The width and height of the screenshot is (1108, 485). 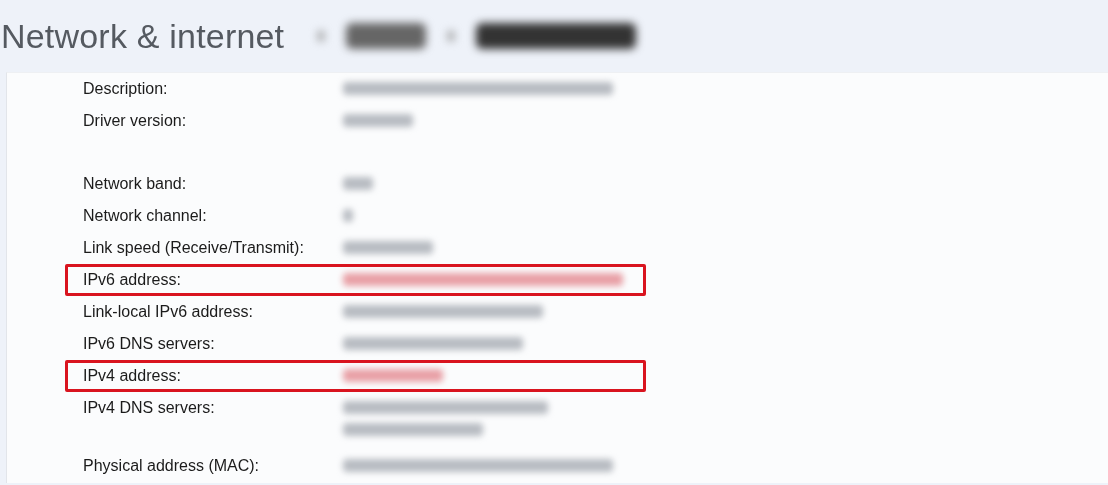 I want to click on property-label: IPv6 address:, so click(x=132, y=280).